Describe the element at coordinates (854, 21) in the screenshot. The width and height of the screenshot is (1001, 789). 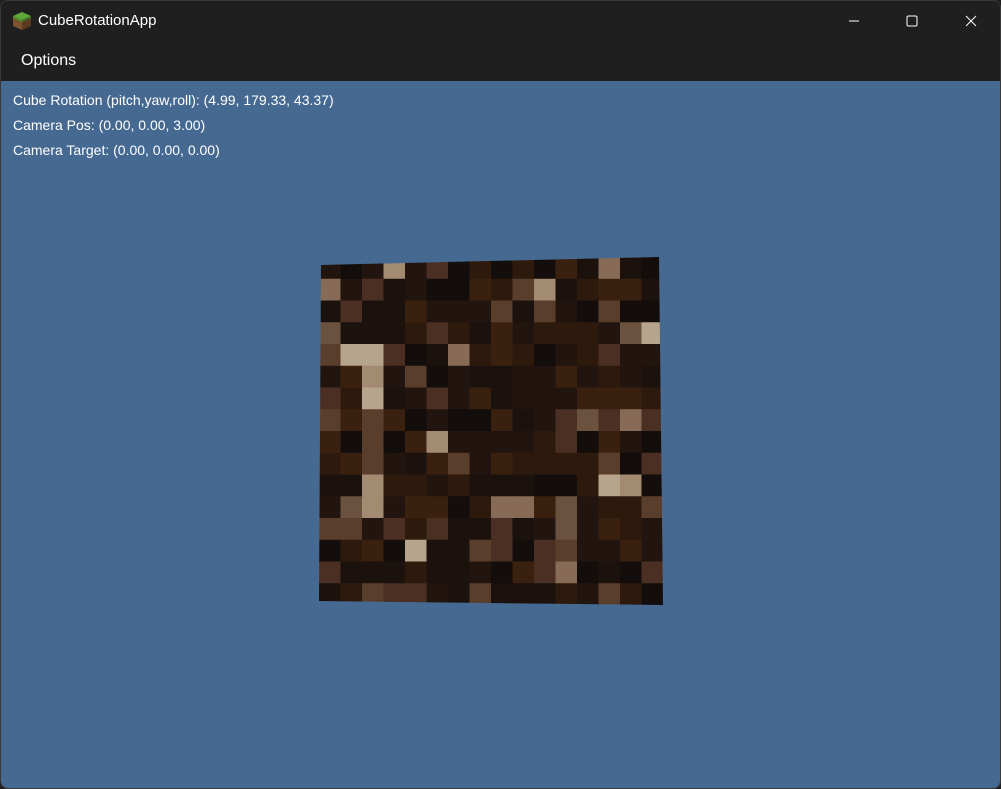
I see `minimize-button` at that location.